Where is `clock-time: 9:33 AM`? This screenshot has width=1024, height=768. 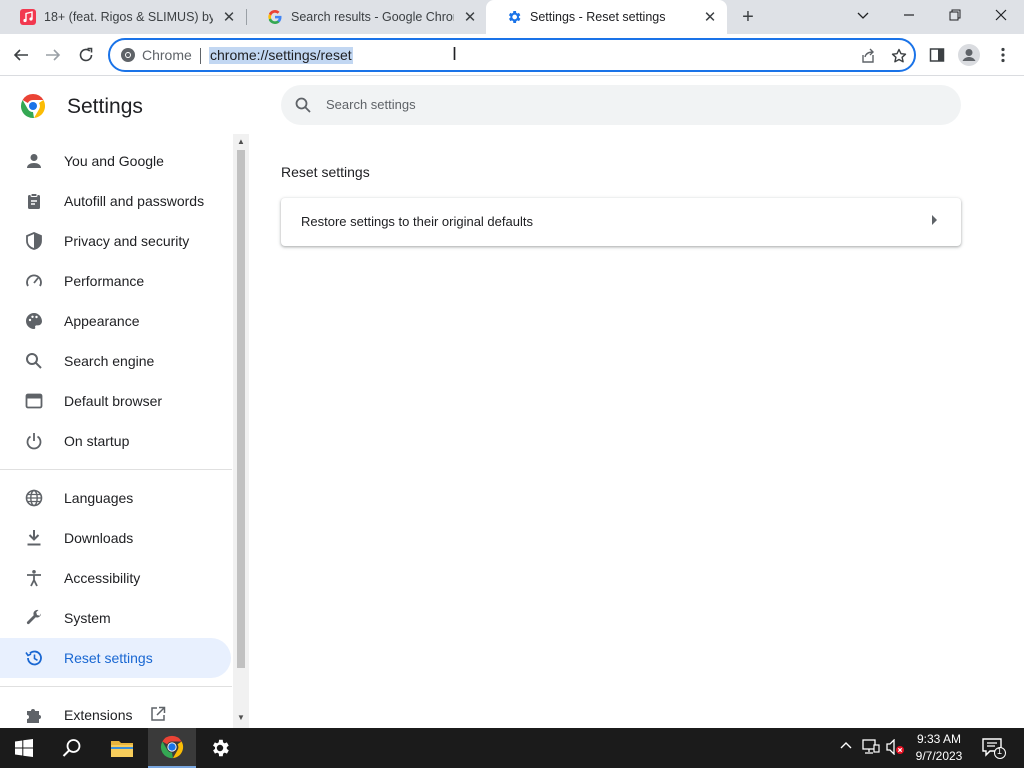
clock-time: 9:33 AM is located at coordinates (939, 739).